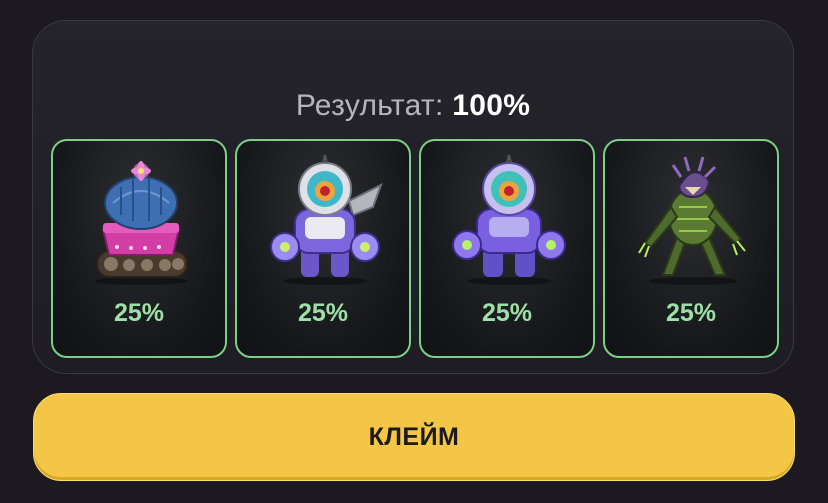 This screenshot has width=828, height=503. I want to click on result-value: 100%, so click(491, 105).